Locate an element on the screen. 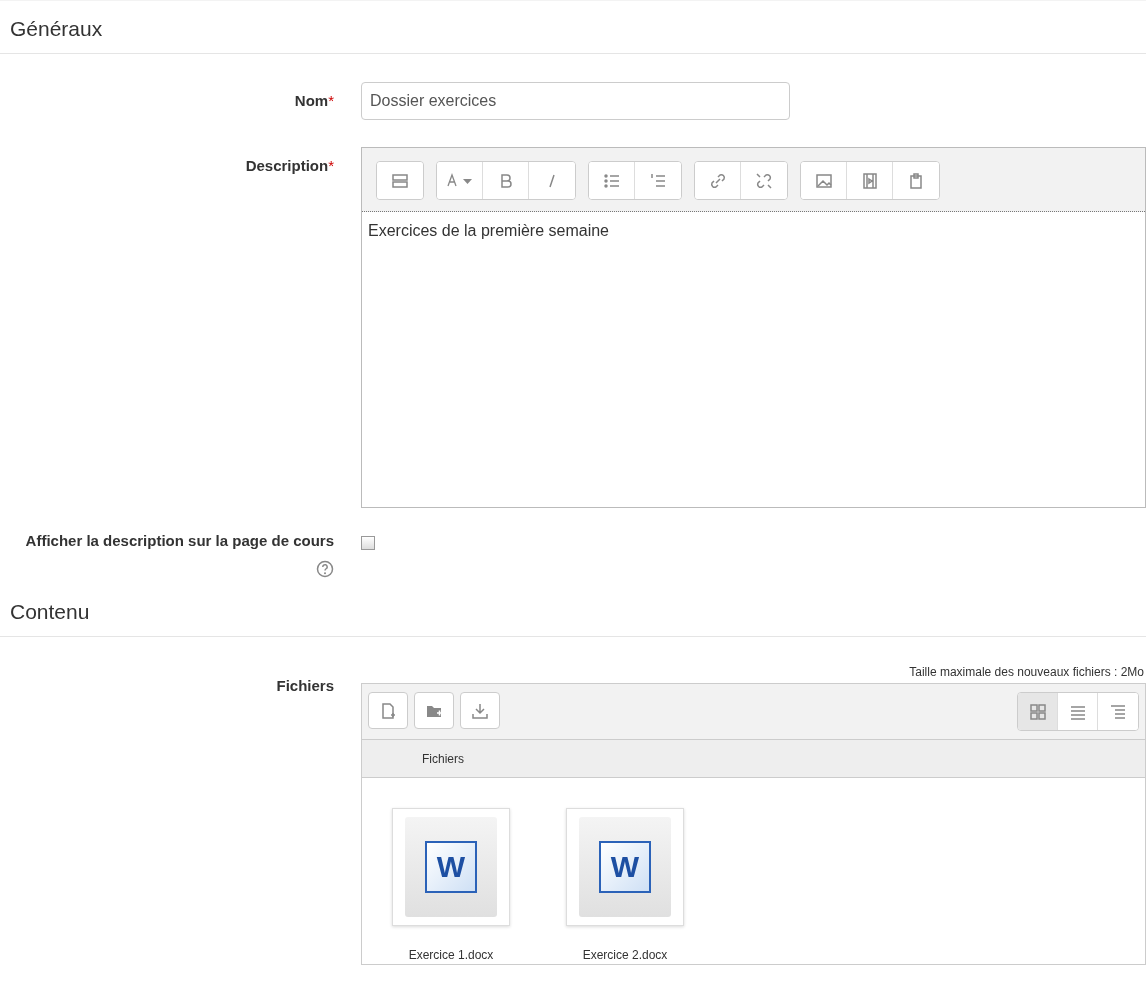  field-label: Fichiers is located at coordinates (305, 686).